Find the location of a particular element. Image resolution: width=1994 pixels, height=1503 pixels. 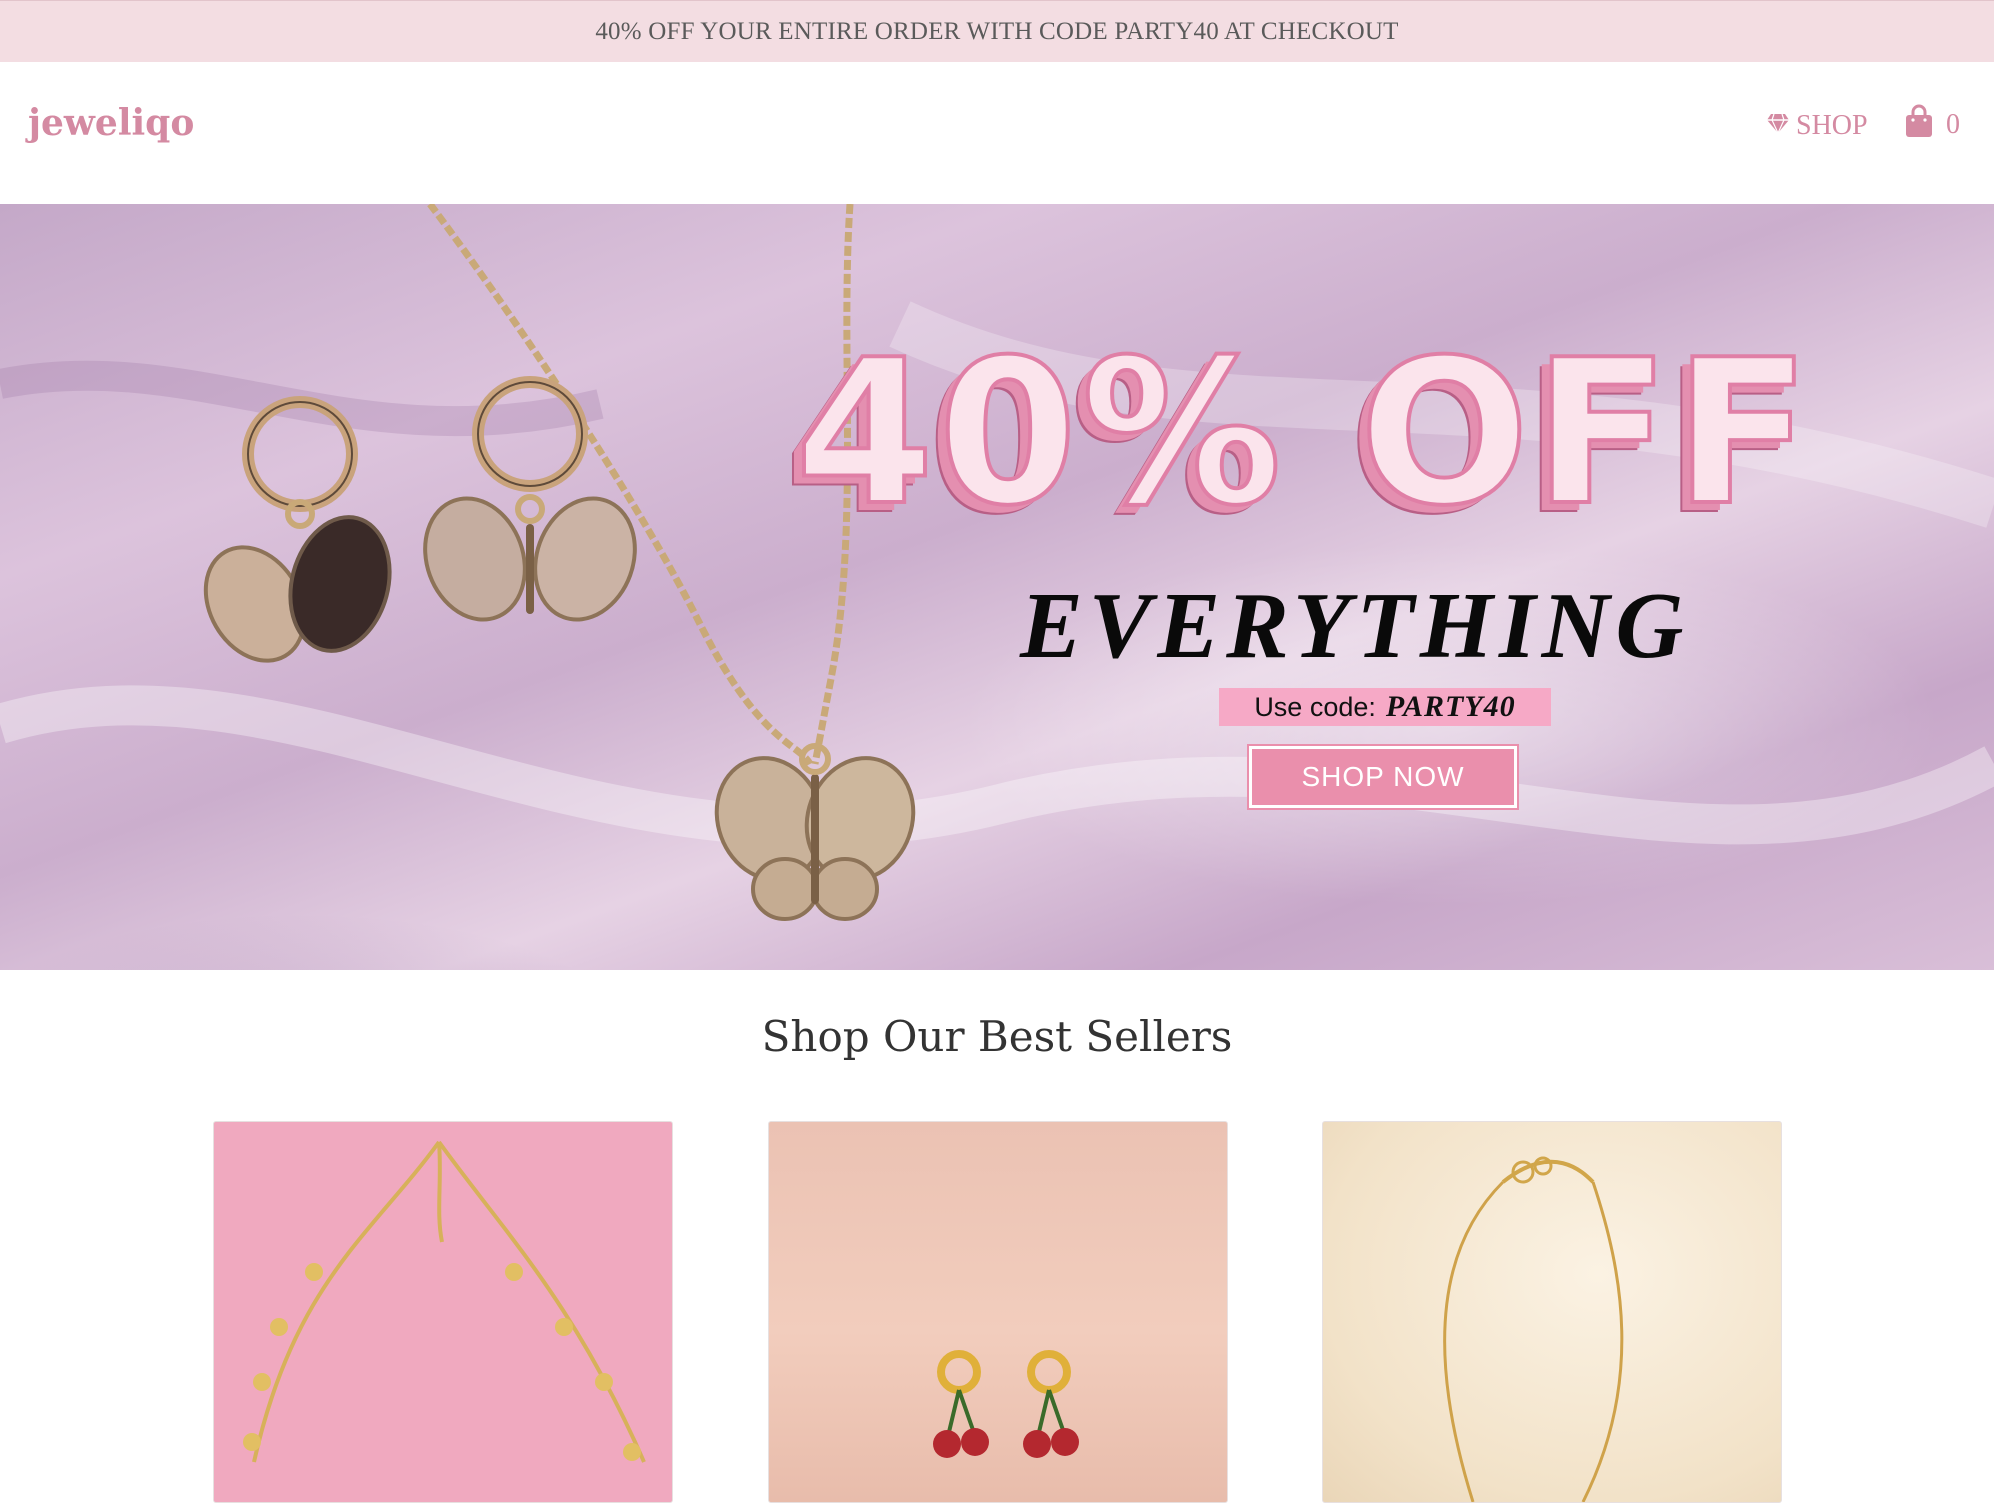

nav-shop-link: SHOP is located at coordinates (1817, 126).